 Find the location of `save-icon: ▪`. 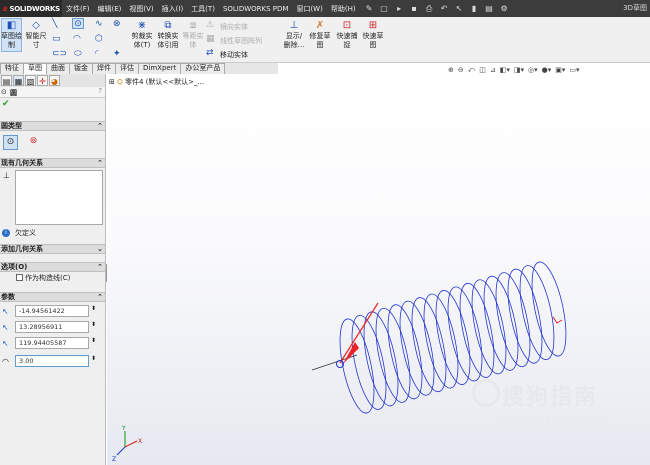

save-icon: ▪ is located at coordinates (414, 8).